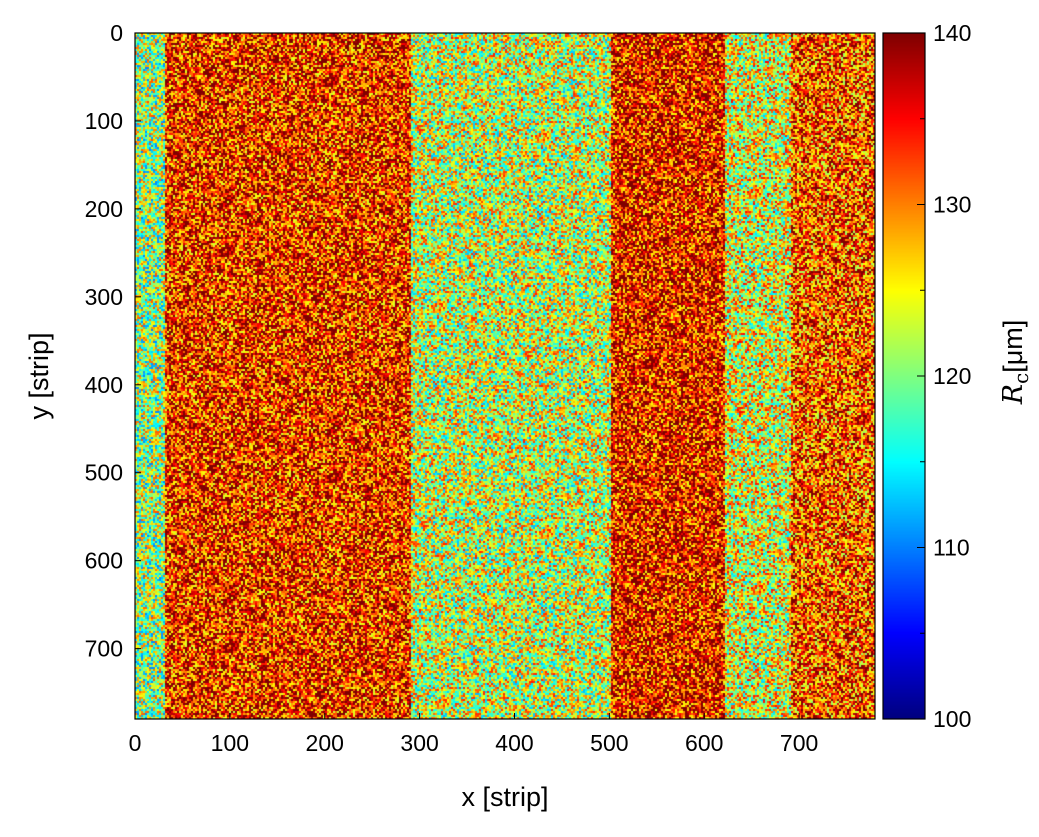 The width and height of the screenshot is (1039, 837). What do you see at coordinates (1021, 378) in the screenshot?
I see `colorbar-title-subscript: c` at bounding box center [1021, 378].